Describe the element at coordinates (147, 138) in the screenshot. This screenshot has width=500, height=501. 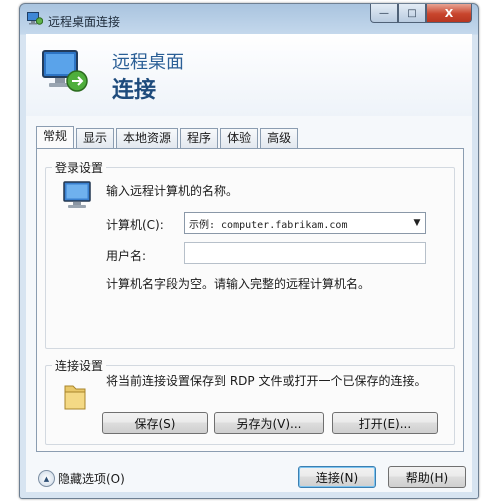
I see `tab-local-resources: 本地资源` at that location.